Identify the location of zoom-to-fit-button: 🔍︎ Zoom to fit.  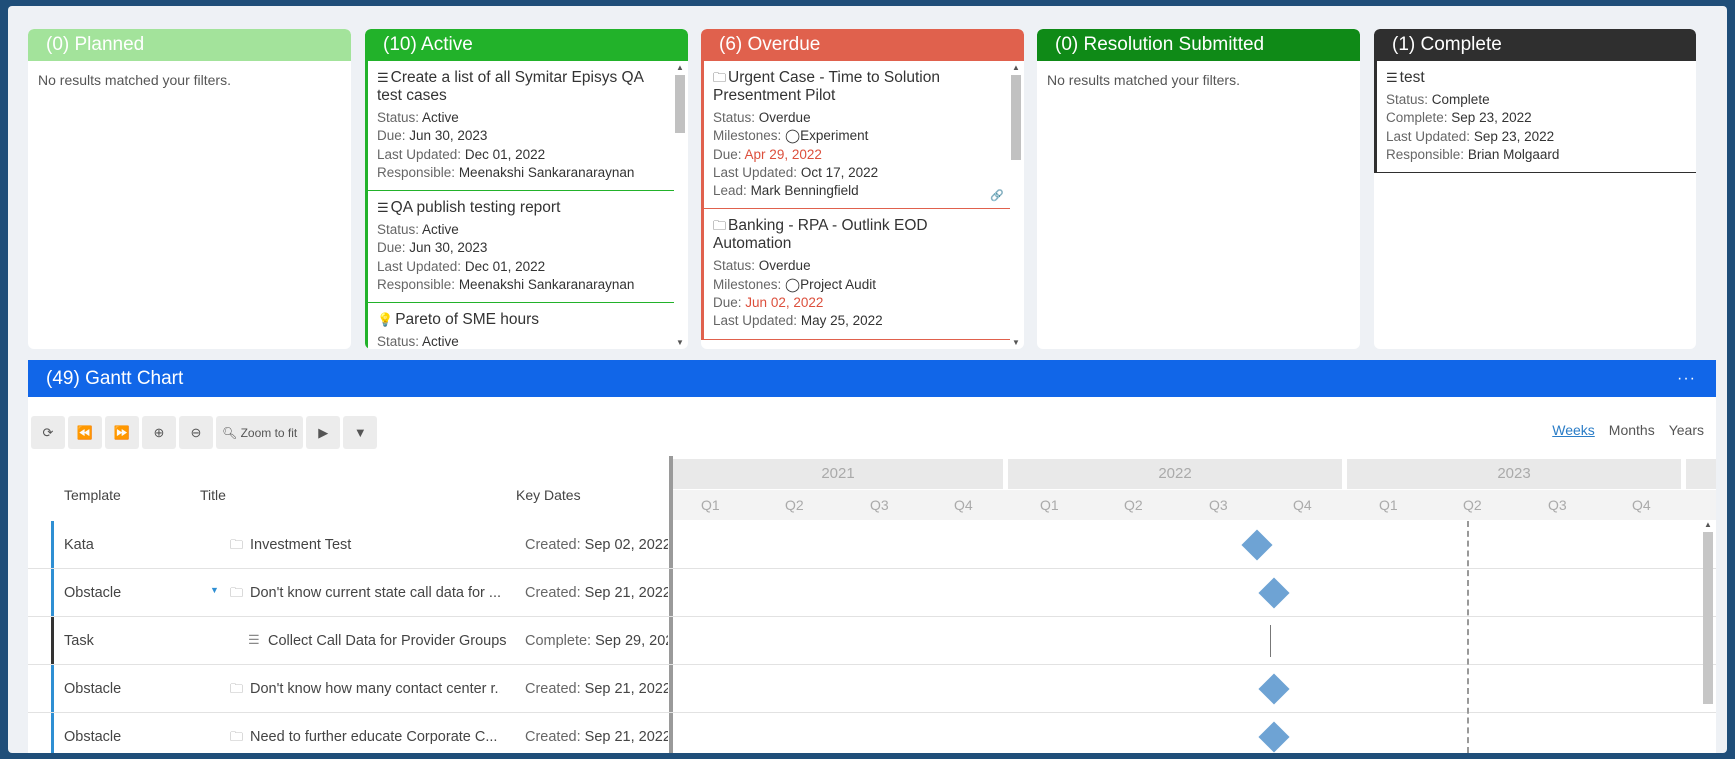
(260, 432).